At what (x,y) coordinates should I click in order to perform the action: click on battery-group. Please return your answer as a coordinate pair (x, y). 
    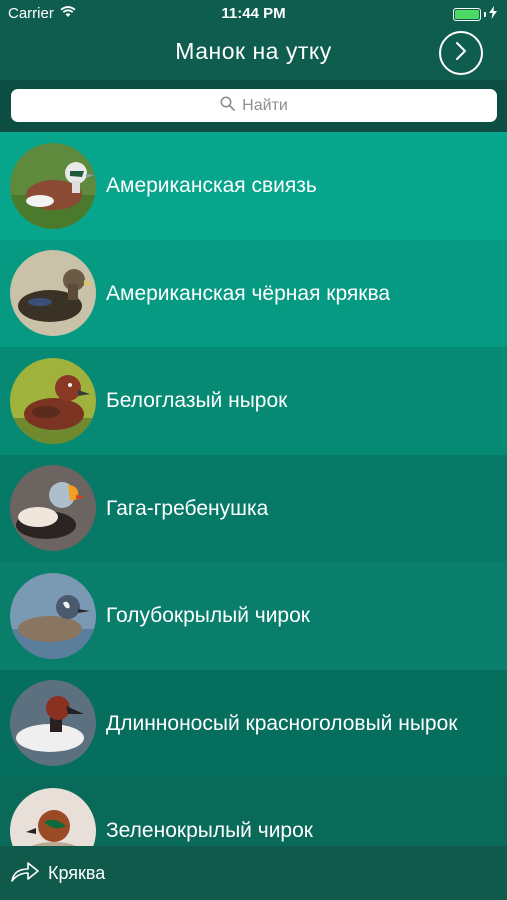
    Looking at the image, I should click on (475, 14).